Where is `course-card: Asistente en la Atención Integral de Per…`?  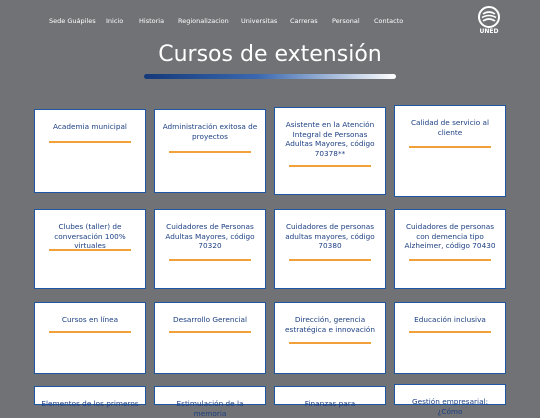
course-card: Asistente en la Atención Integral de Per… is located at coordinates (330, 151).